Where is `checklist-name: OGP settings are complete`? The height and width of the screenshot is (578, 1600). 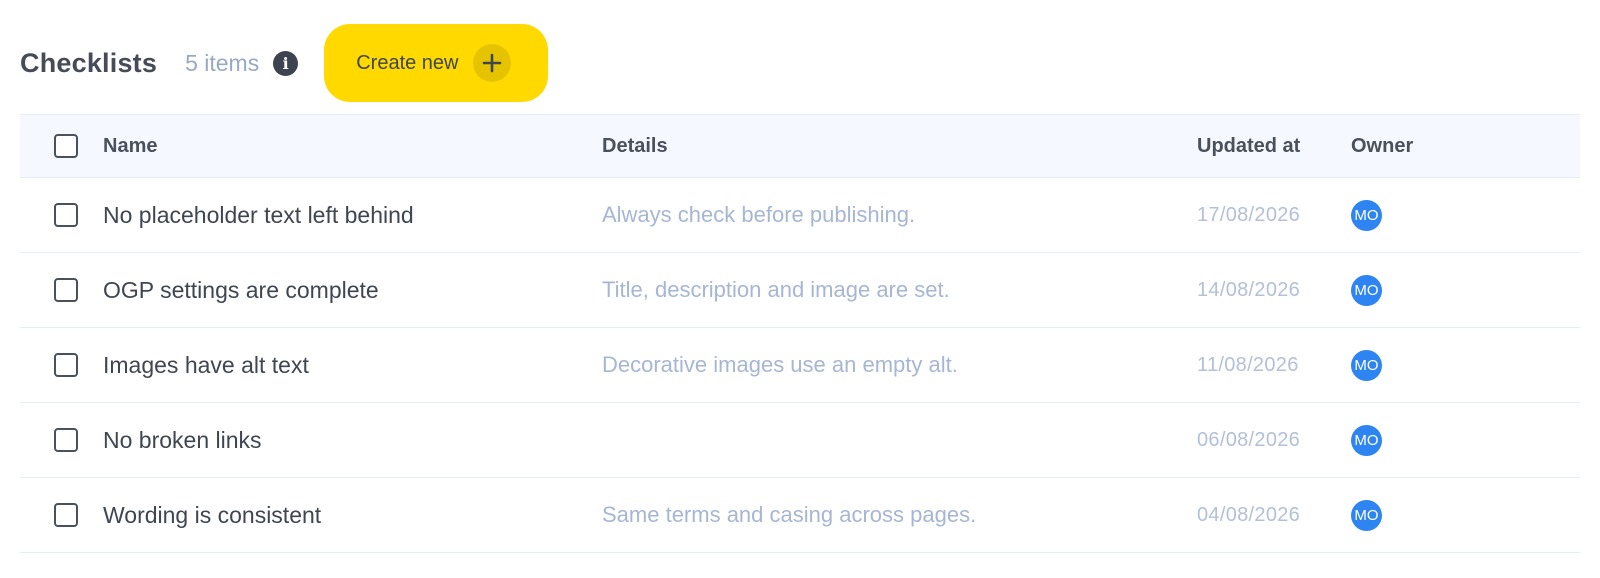 checklist-name: OGP settings are complete is located at coordinates (241, 290).